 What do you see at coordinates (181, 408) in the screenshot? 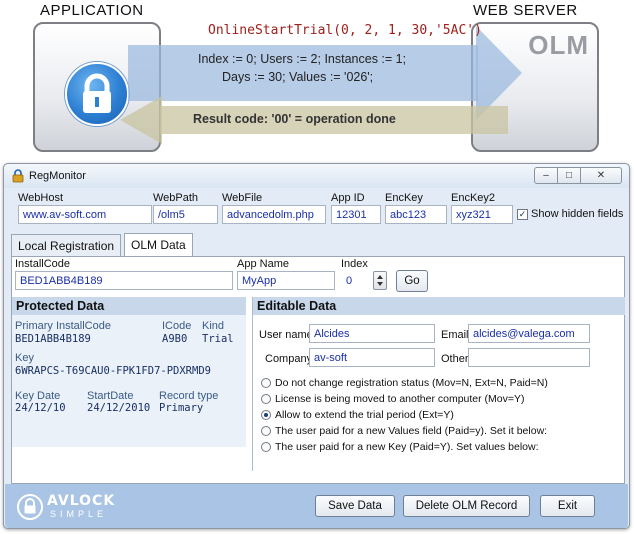
I see `recordtype-value: Primary` at bounding box center [181, 408].